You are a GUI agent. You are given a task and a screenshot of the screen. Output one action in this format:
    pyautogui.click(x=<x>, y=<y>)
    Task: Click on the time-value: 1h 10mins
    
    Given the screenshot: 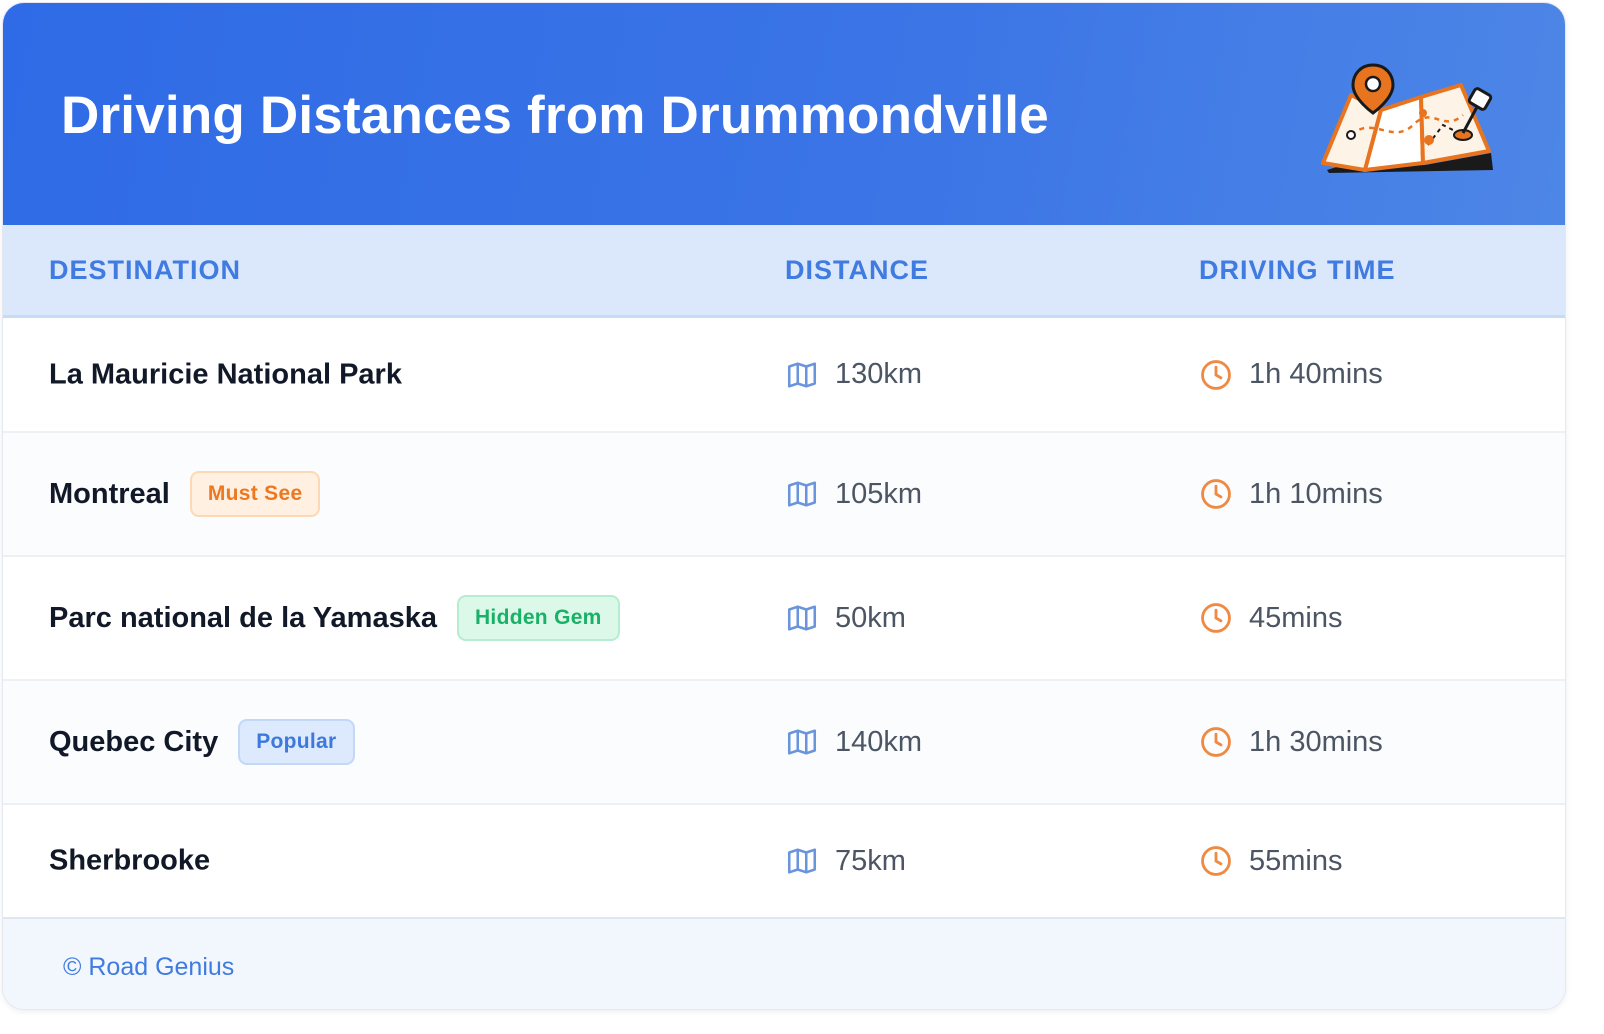 What is the action you would take?
    pyautogui.click(x=1316, y=493)
    